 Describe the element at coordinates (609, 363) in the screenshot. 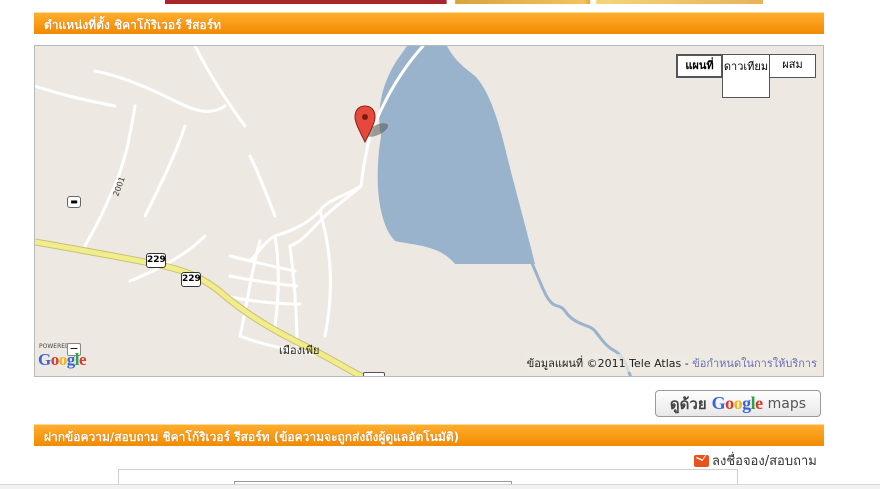

I see `copyright-text: ข้อมูลแผนที่ ©2011 Tele Atlas -` at that location.